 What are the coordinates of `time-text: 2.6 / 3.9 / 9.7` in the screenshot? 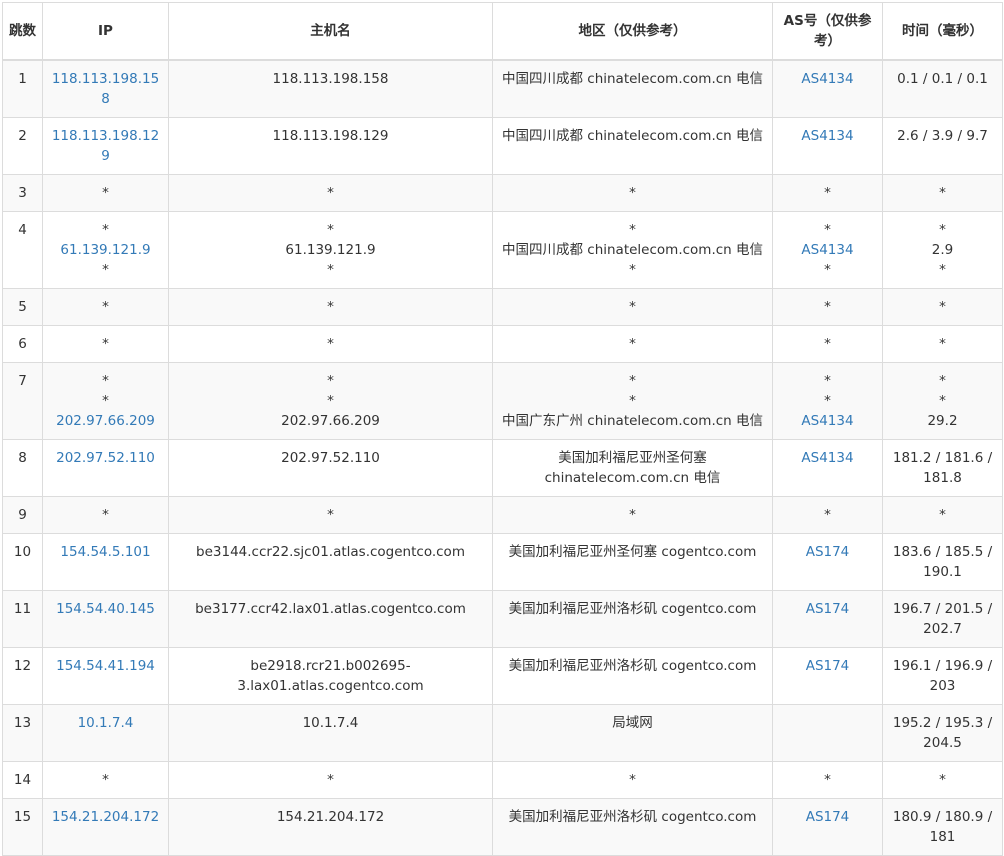 It's located at (942, 136).